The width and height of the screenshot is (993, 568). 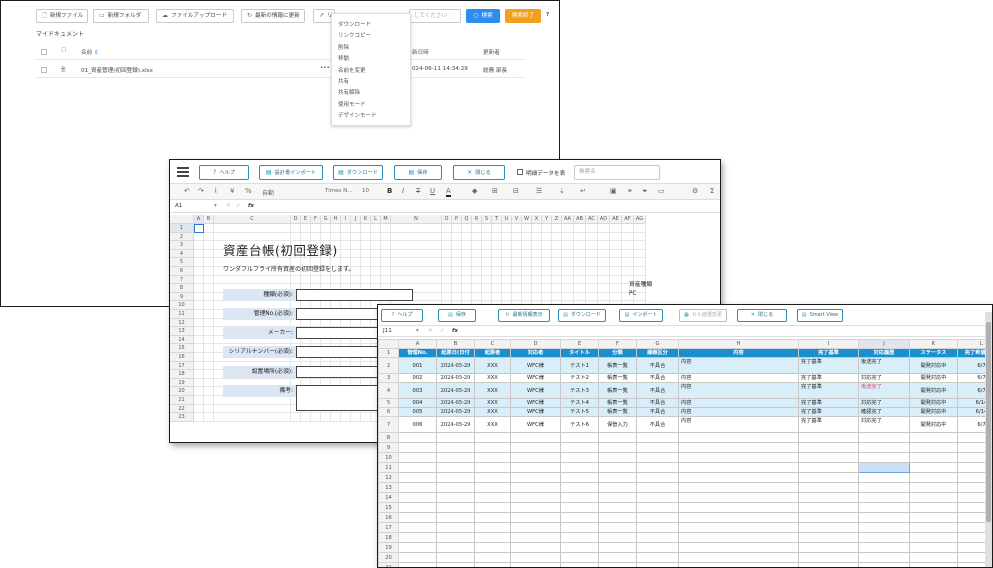 I want to click on row-header: 14, so click(x=182, y=340).